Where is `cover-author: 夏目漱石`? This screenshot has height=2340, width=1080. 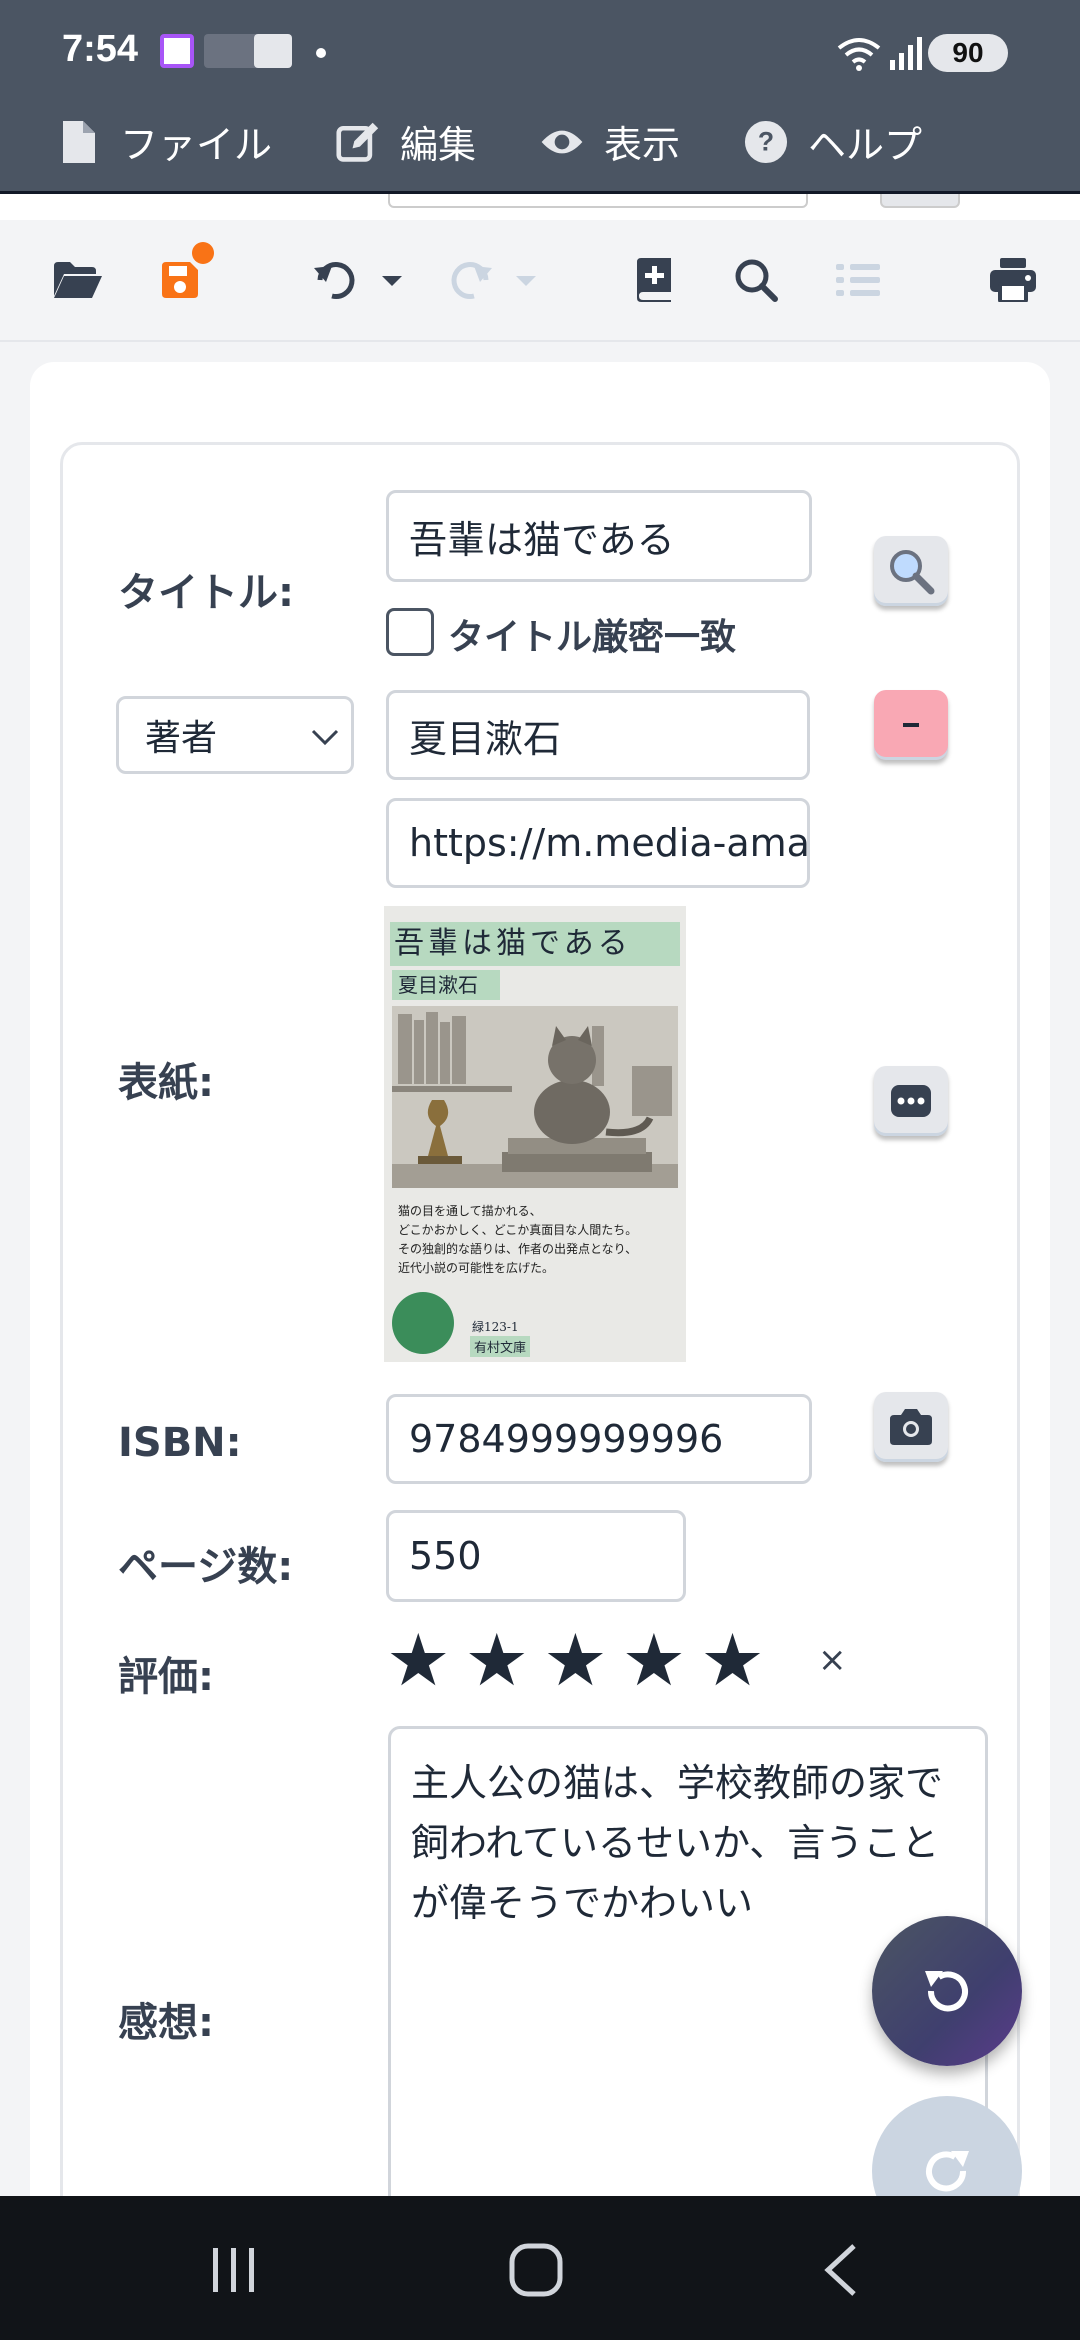
cover-author: 夏目漱石 is located at coordinates (446, 985).